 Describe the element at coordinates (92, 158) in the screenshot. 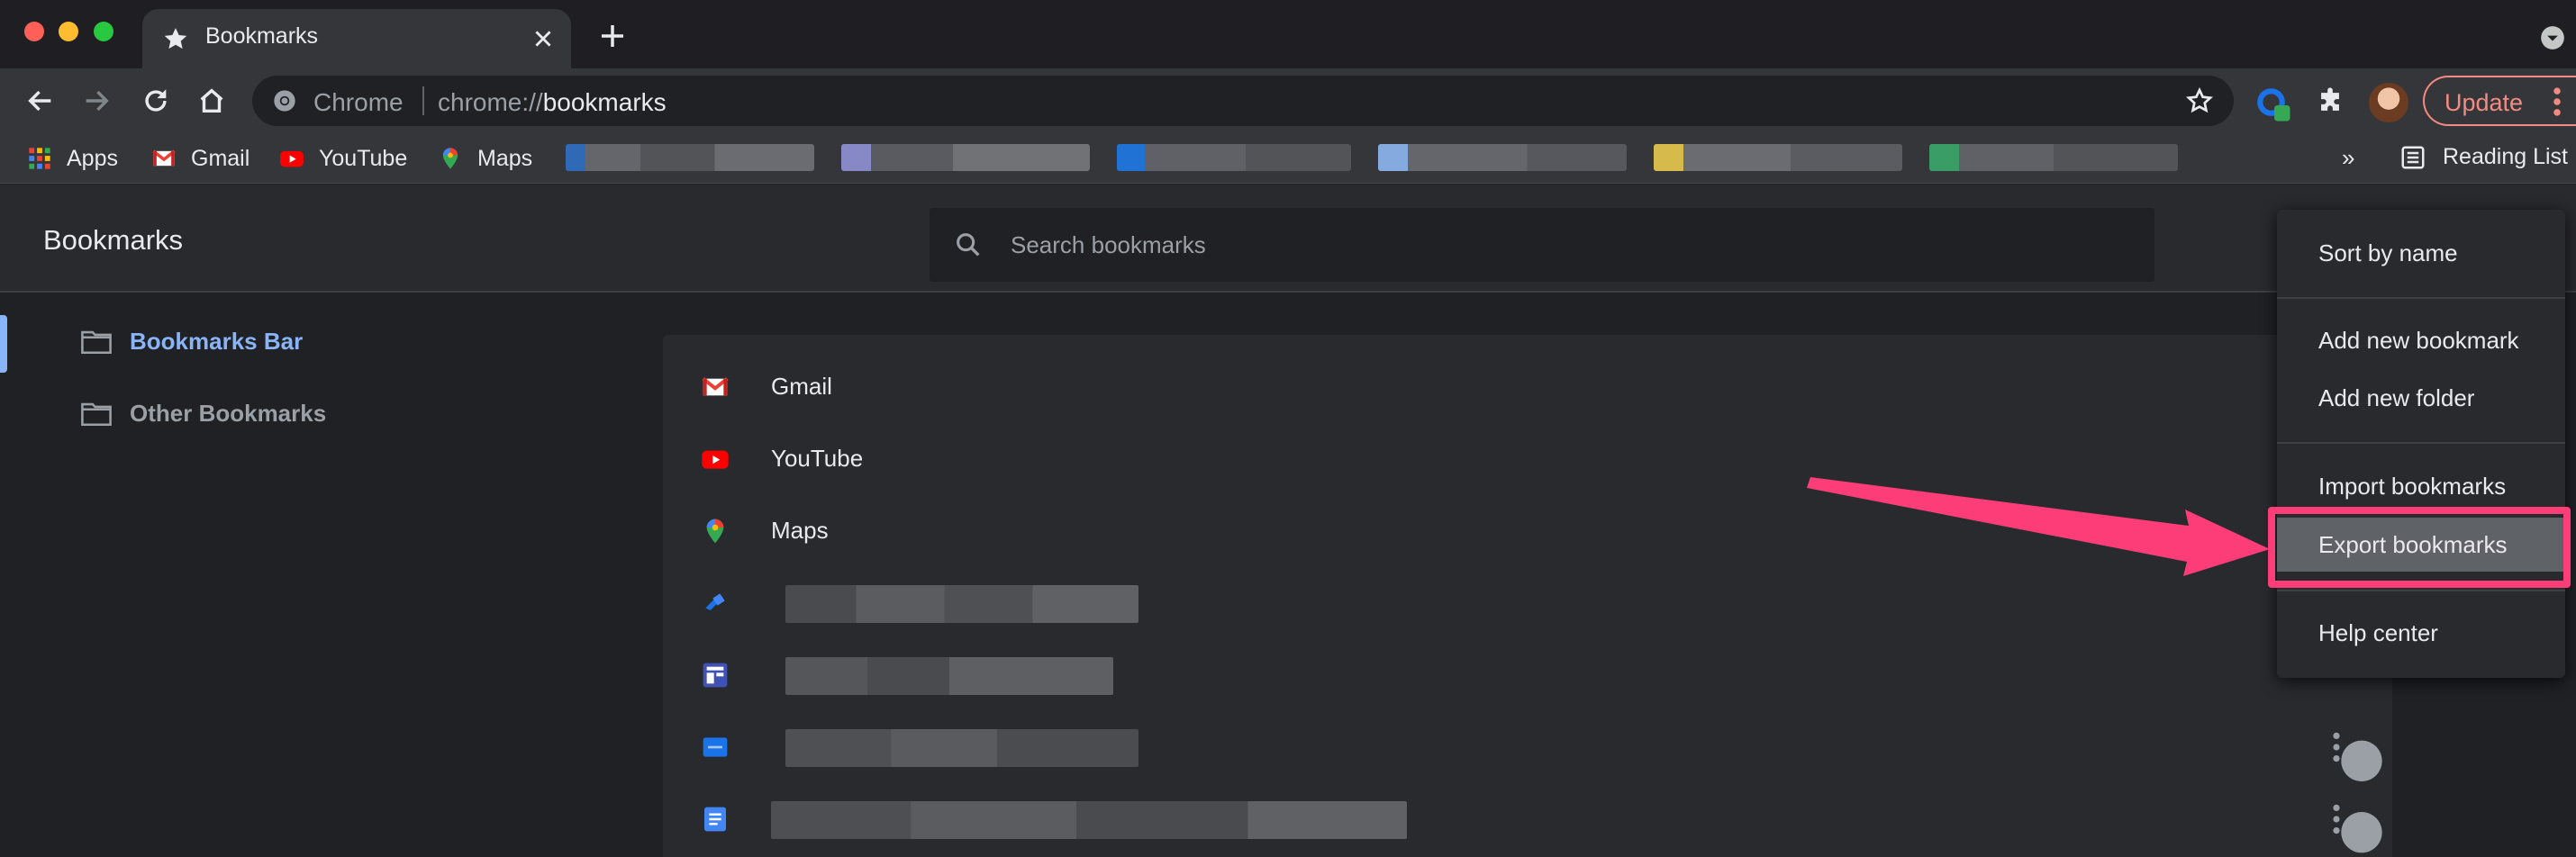

I see `bookmarks-bar-label: Apps` at that location.